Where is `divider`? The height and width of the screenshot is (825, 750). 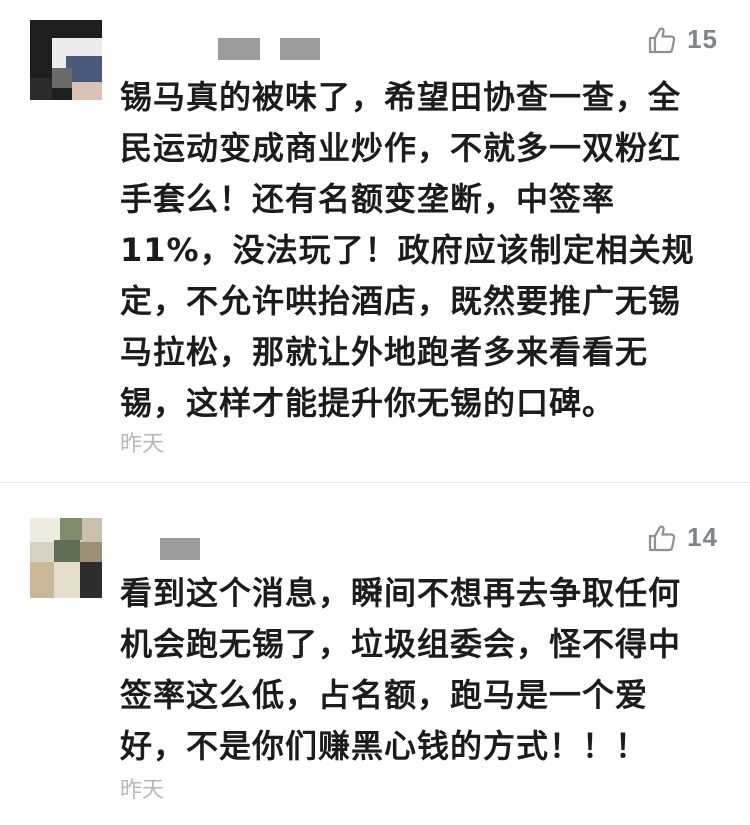 divider is located at coordinates (375, 482).